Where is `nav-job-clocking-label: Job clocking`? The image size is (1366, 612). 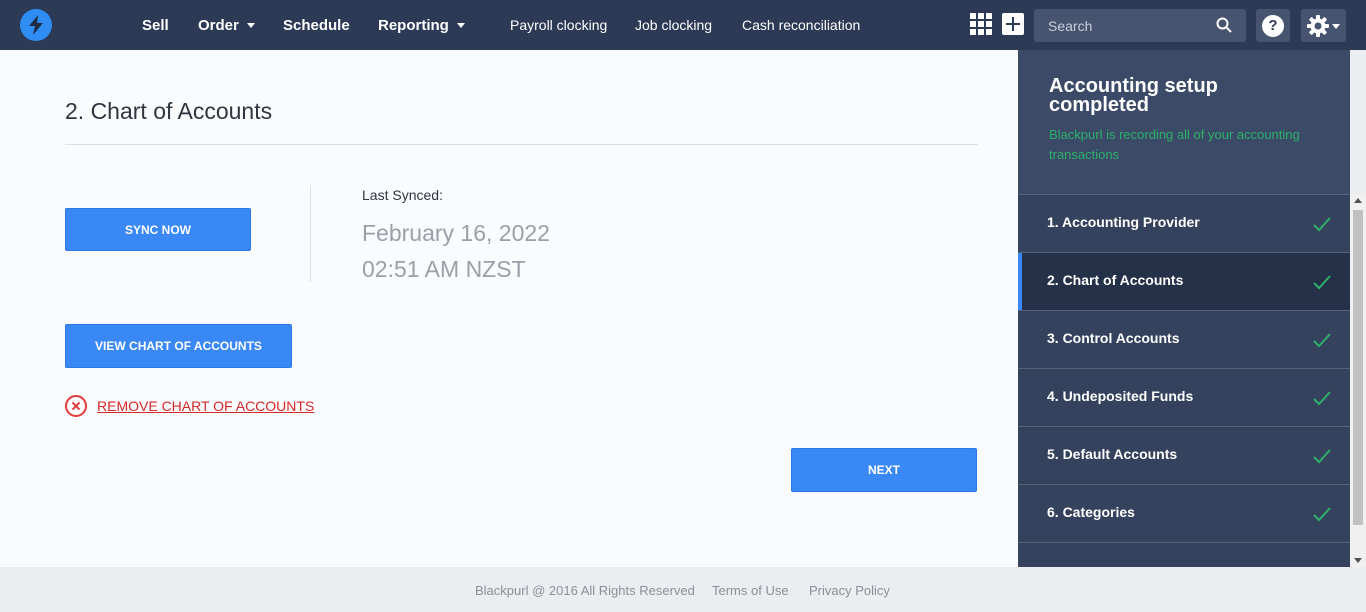
nav-job-clocking-label: Job clocking is located at coordinates (674, 25).